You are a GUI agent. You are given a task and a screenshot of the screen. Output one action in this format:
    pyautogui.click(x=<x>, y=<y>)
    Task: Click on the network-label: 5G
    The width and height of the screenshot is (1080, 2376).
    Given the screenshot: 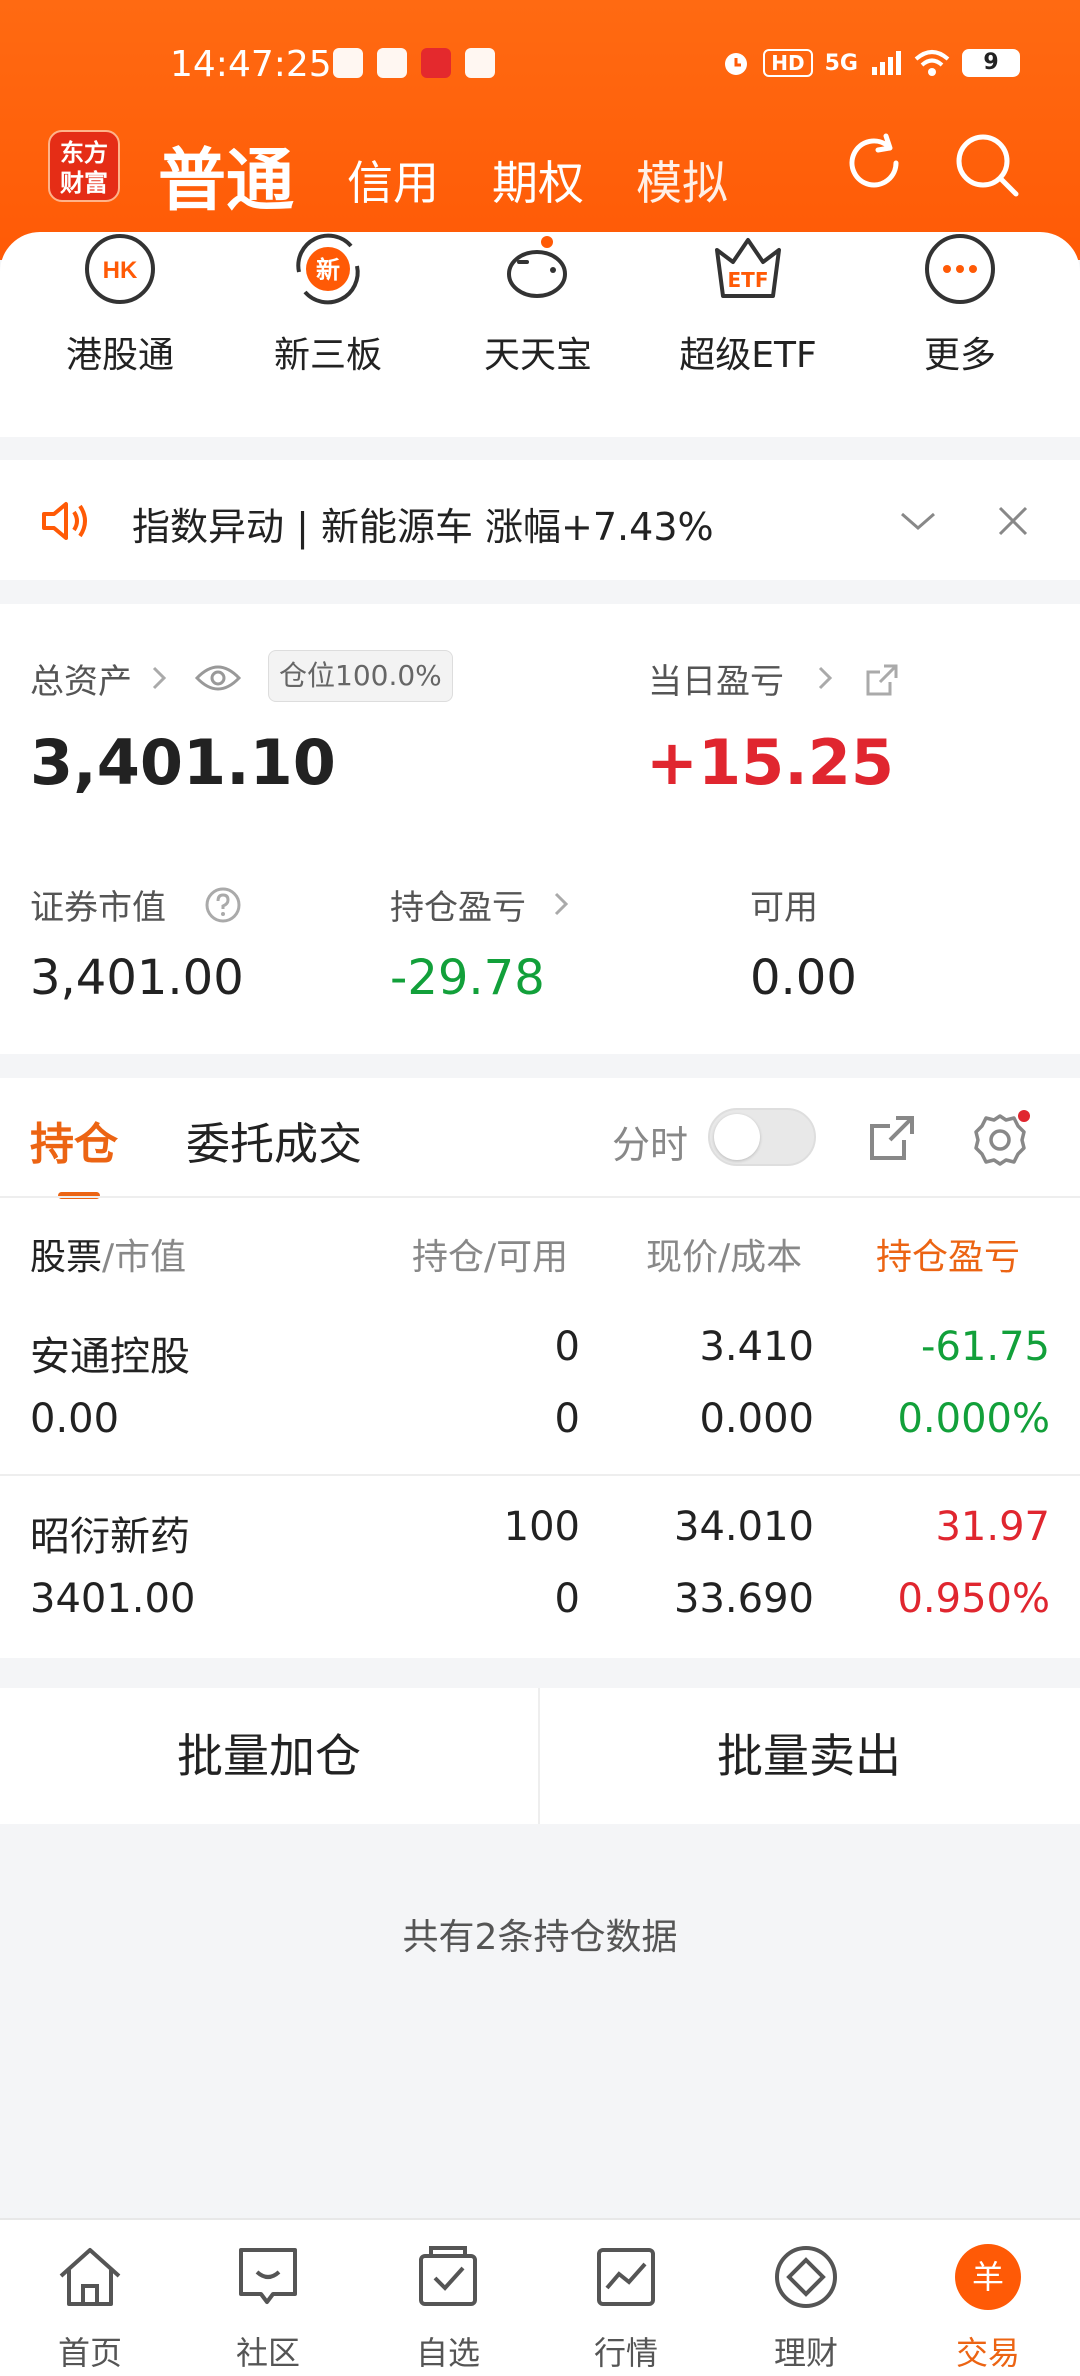 What is the action you would take?
    pyautogui.click(x=841, y=63)
    